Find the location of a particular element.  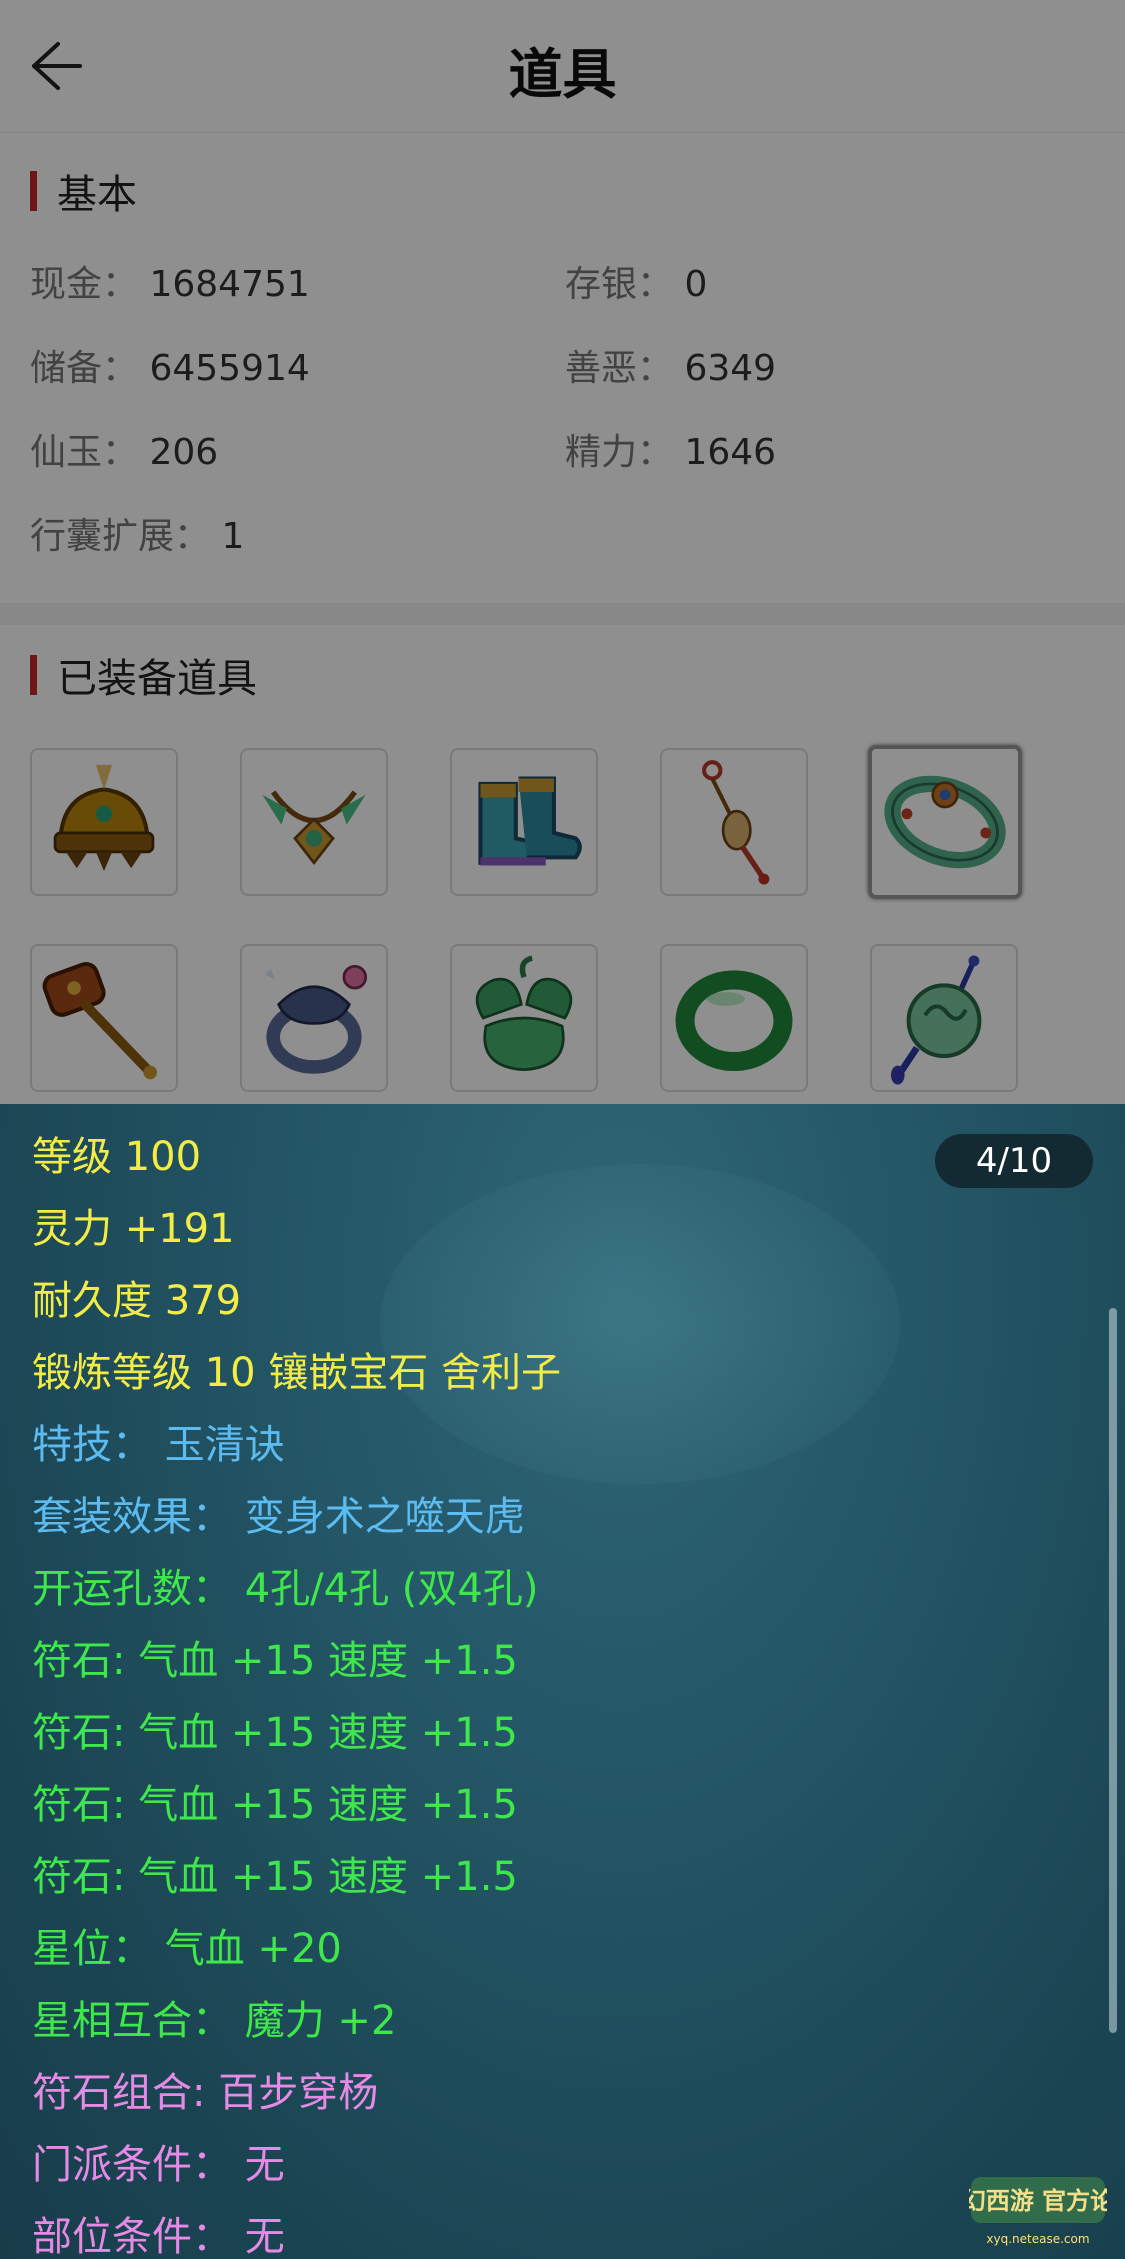

detail-star-position: 星位： 气血 +20 is located at coordinates (187, 1949).